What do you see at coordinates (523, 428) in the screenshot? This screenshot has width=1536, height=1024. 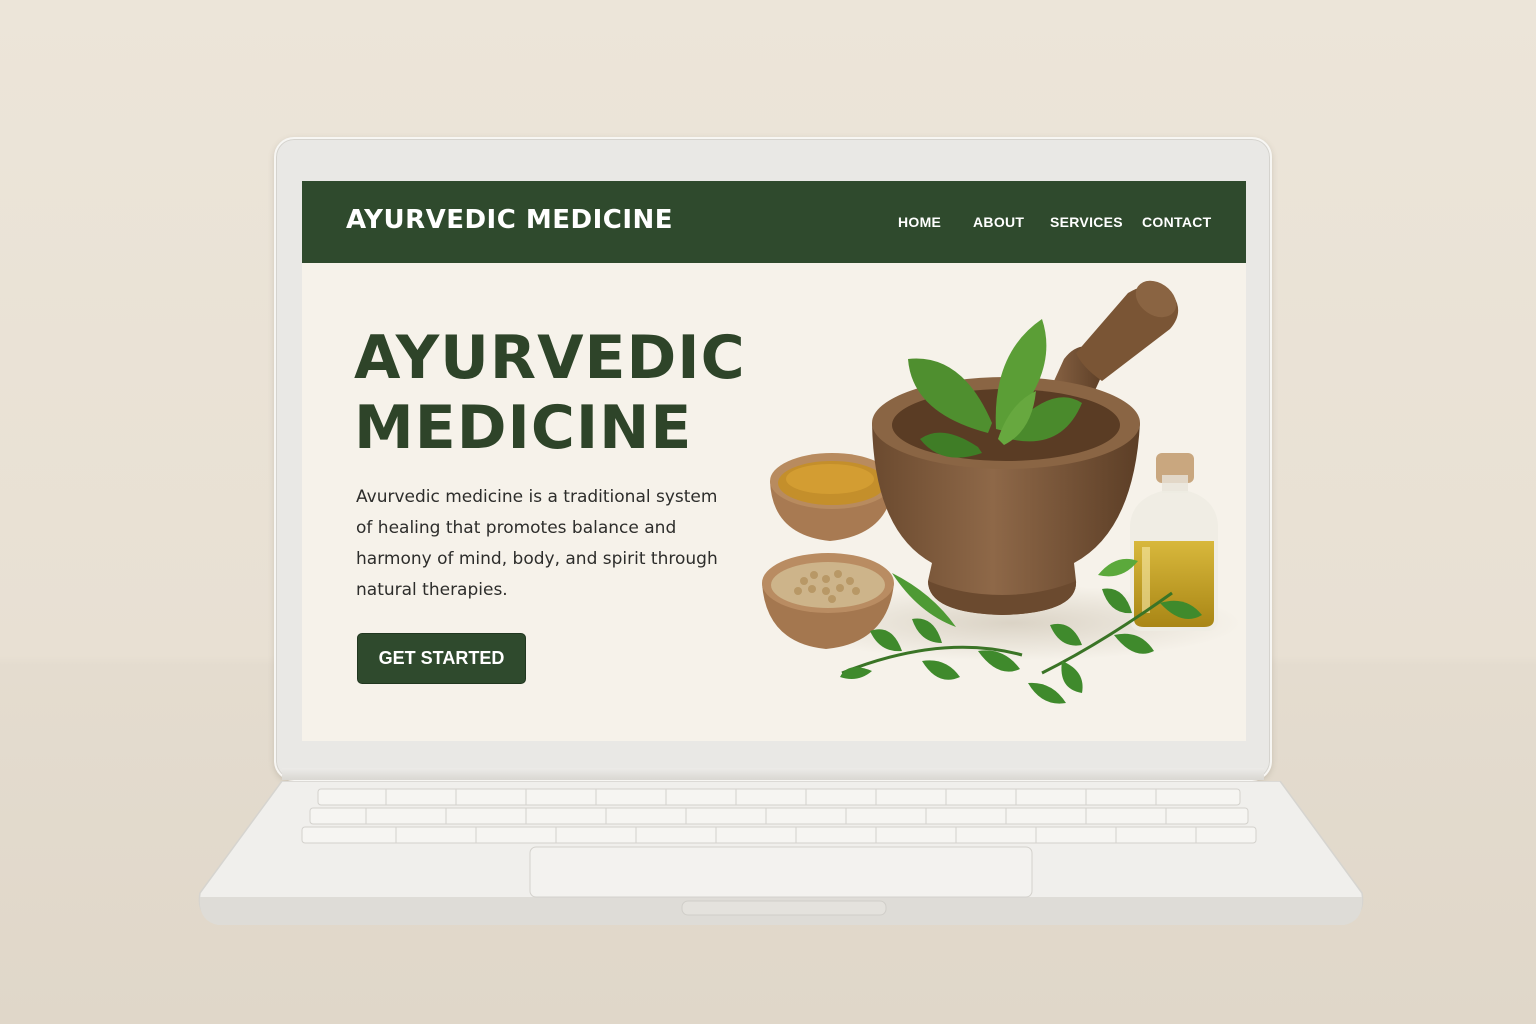 I see `hero-heading-line2: MEDICINE` at bounding box center [523, 428].